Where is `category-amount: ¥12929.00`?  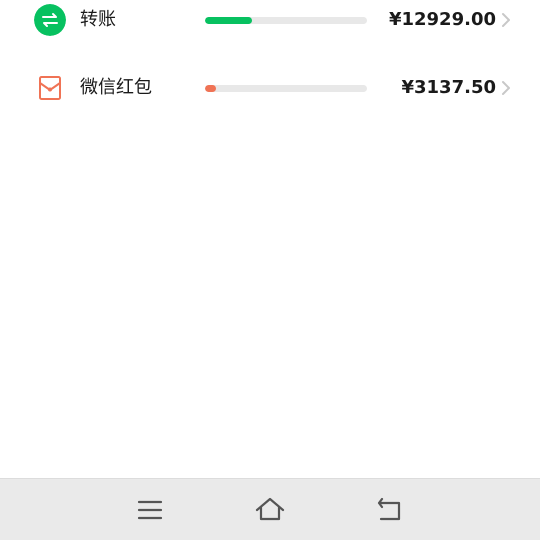 category-amount: ¥12929.00 is located at coordinates (442, 19).